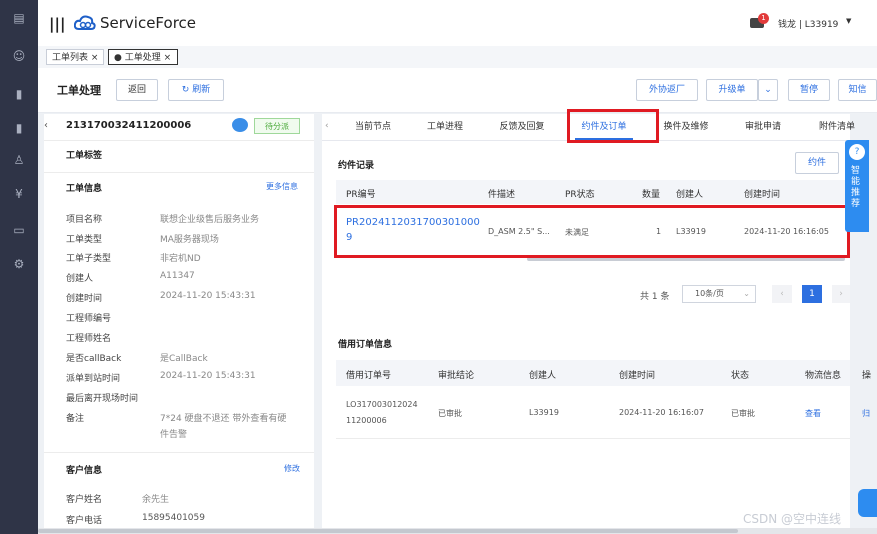  I want to click on parts-record-heading: 约件记录, so click(356, 166).